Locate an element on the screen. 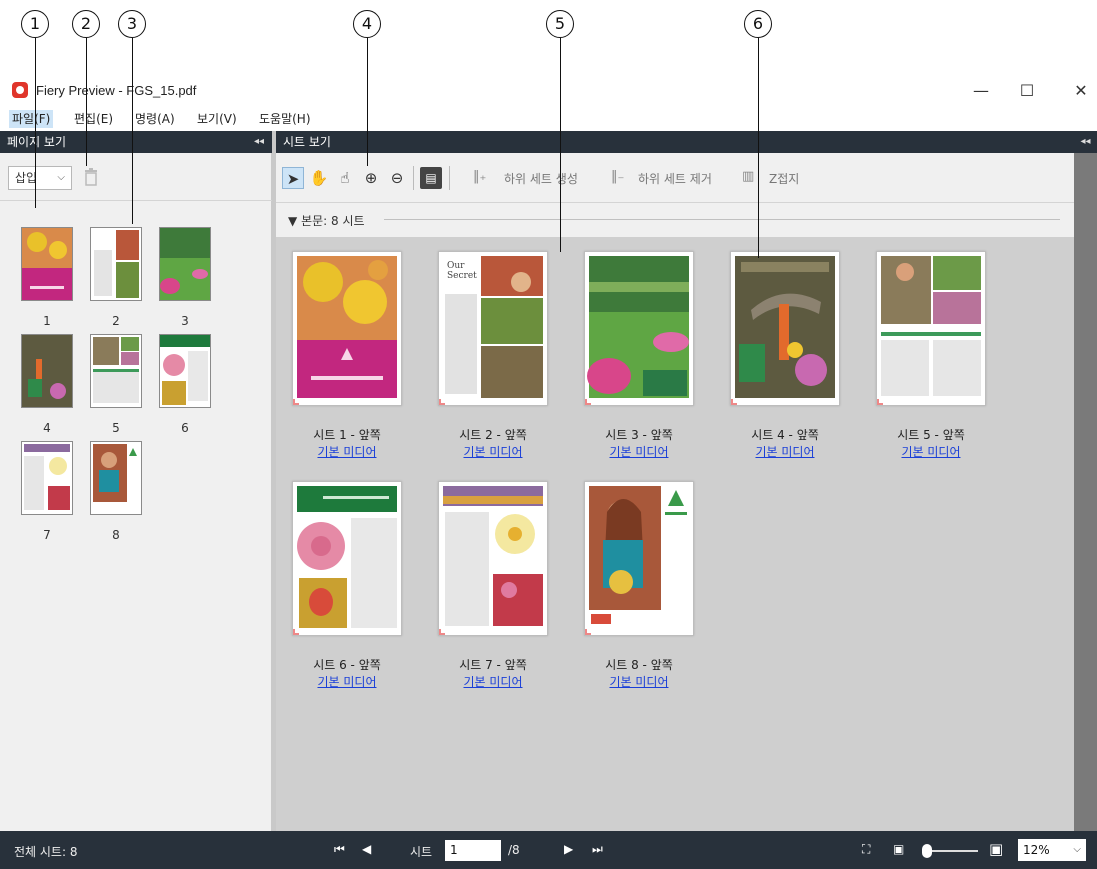 The width and height of the screenshot is (1097, 869). page-4-preview is located at coordinates (47, 371).